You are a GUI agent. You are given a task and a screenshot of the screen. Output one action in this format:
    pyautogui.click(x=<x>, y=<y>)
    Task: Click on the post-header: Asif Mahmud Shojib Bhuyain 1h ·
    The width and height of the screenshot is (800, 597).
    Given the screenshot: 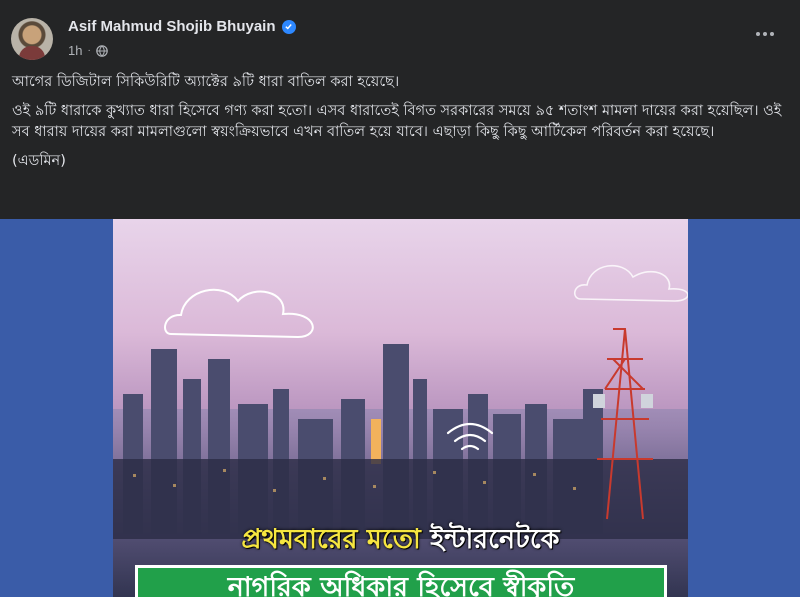 What is the action you would take?
    pyautogui.click(x=400, y=36)
    